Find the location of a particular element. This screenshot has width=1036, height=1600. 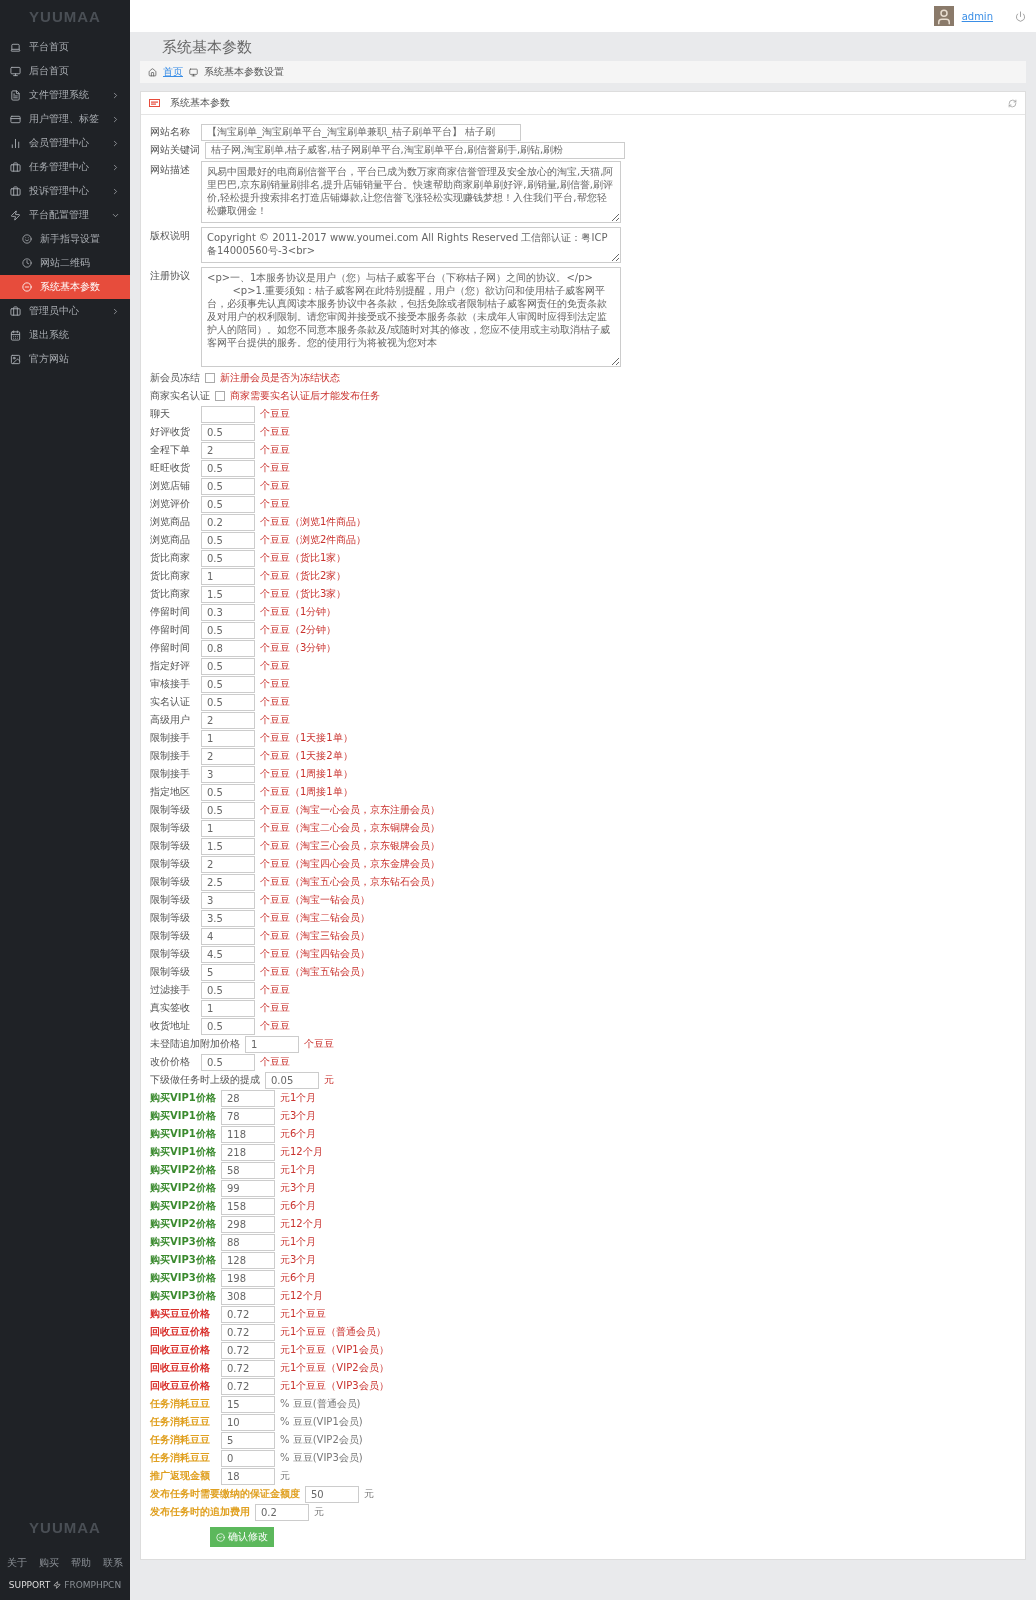

sidebar-subitem: 新手指导设置 is located at coordinates (65, 239).